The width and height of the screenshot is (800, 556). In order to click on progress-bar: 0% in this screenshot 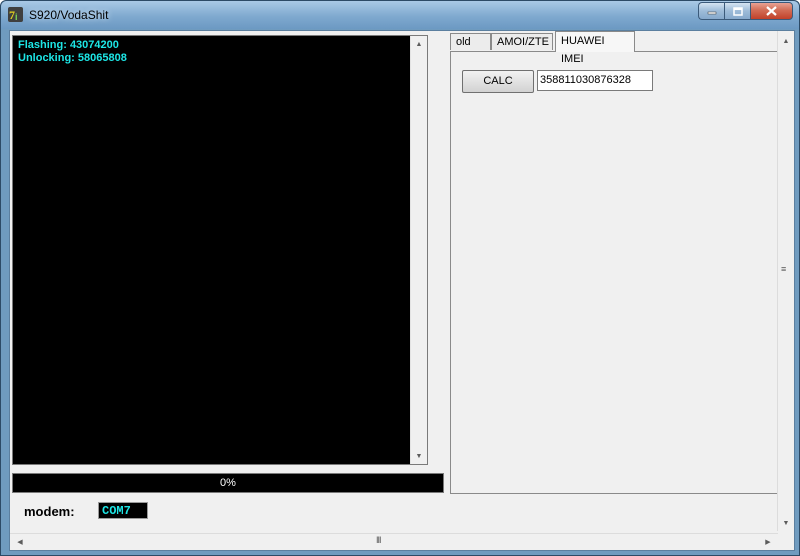, I will do `click(228, 483)`.